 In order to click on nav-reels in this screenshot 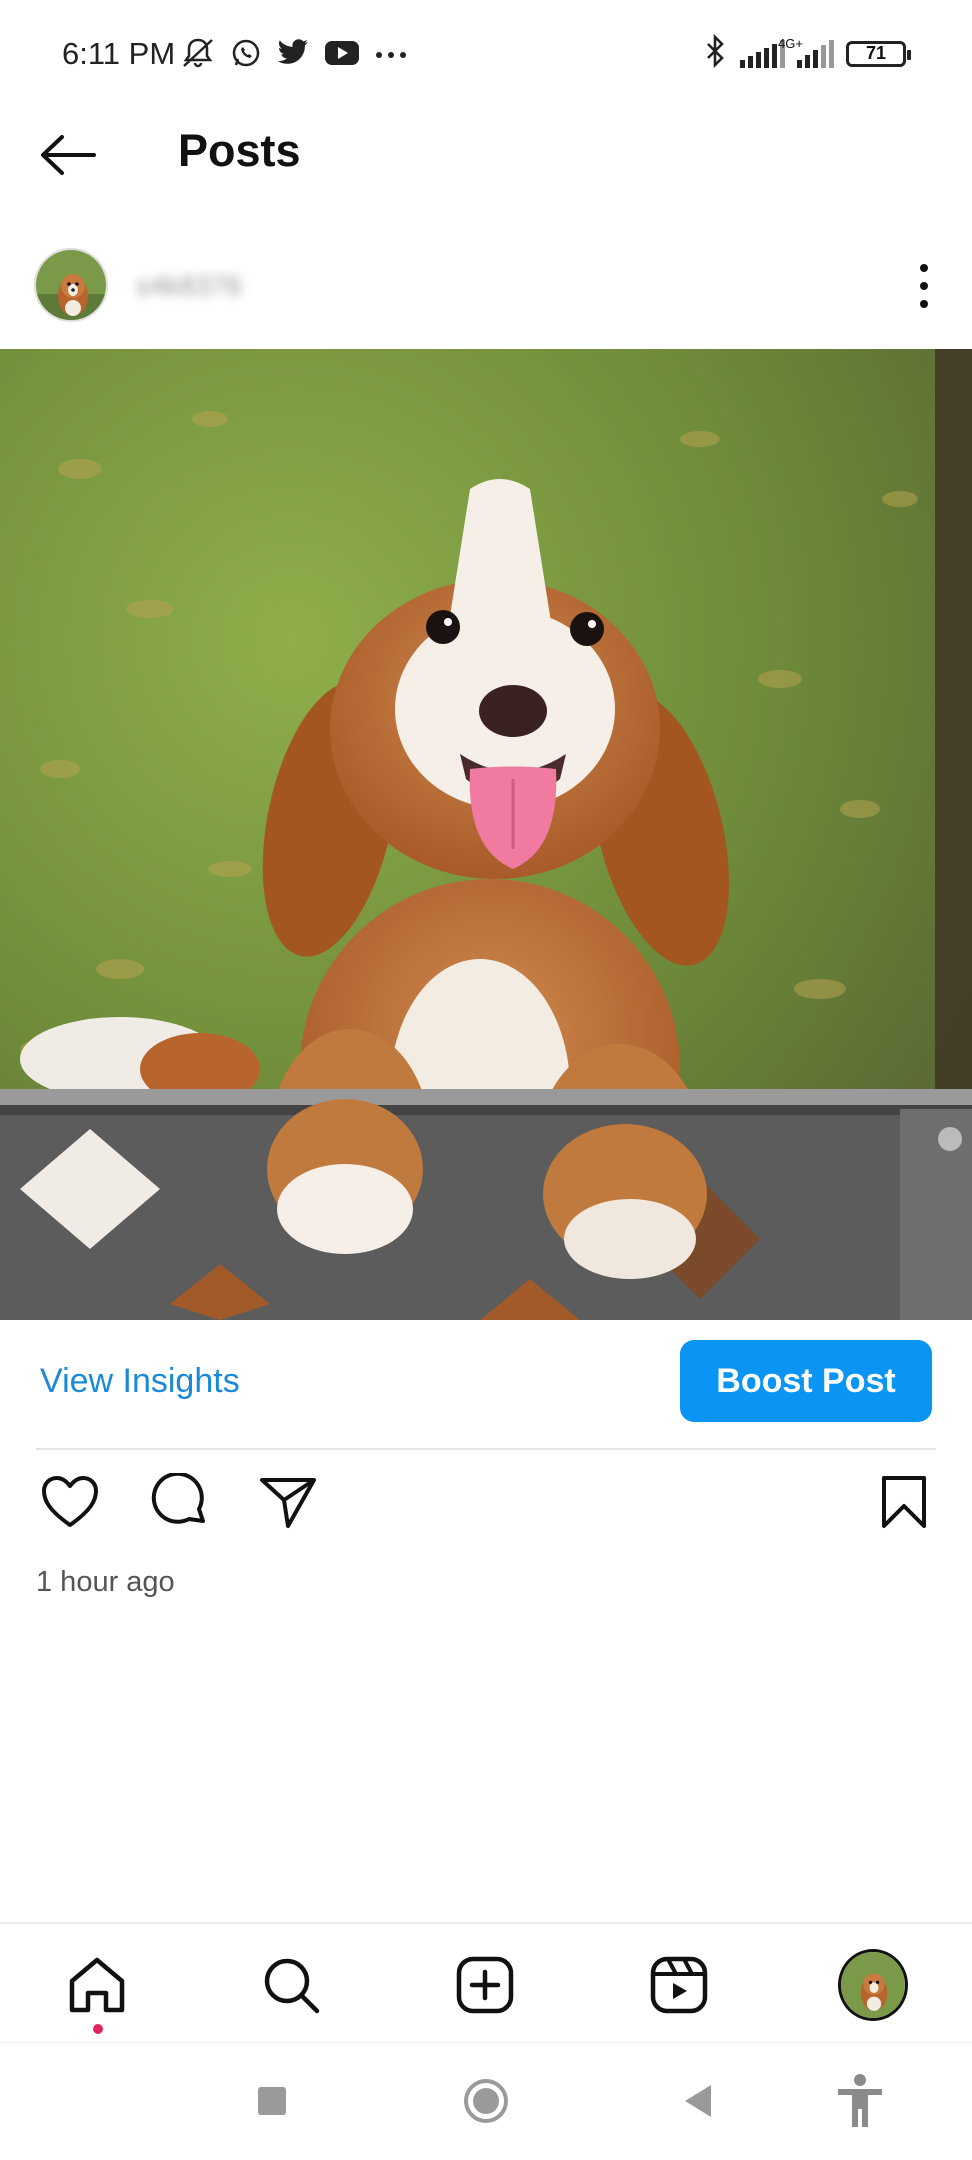, I will do `click(679, 1985)`.